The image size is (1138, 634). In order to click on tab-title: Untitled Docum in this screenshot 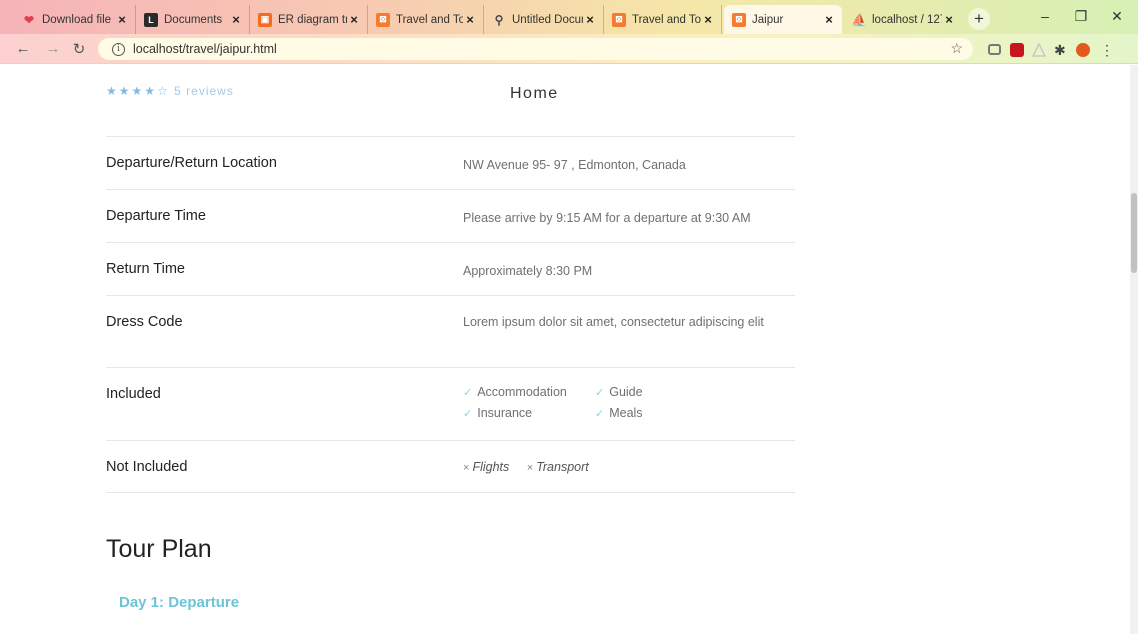, I will do `click(547, 19)`.